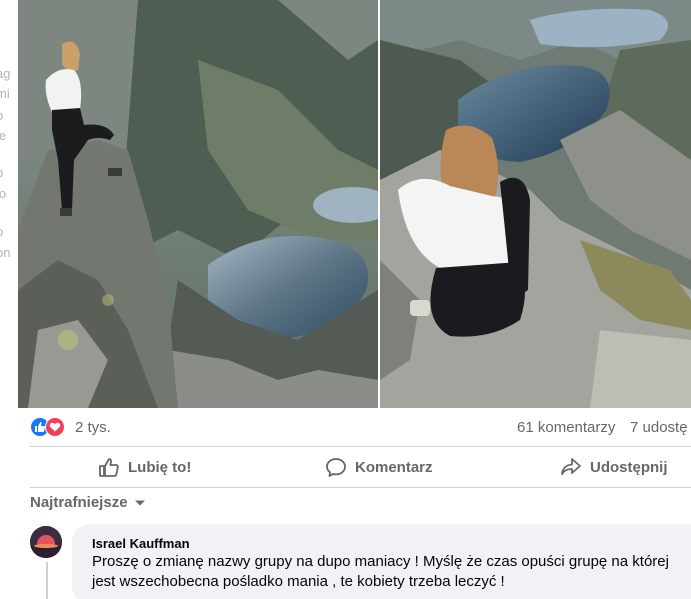  I want to click on divider, so click(360, 487).